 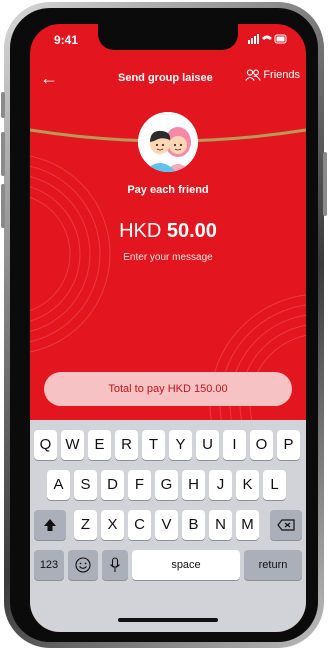 I want to click on key-j: J, so click(x=220, y=485).